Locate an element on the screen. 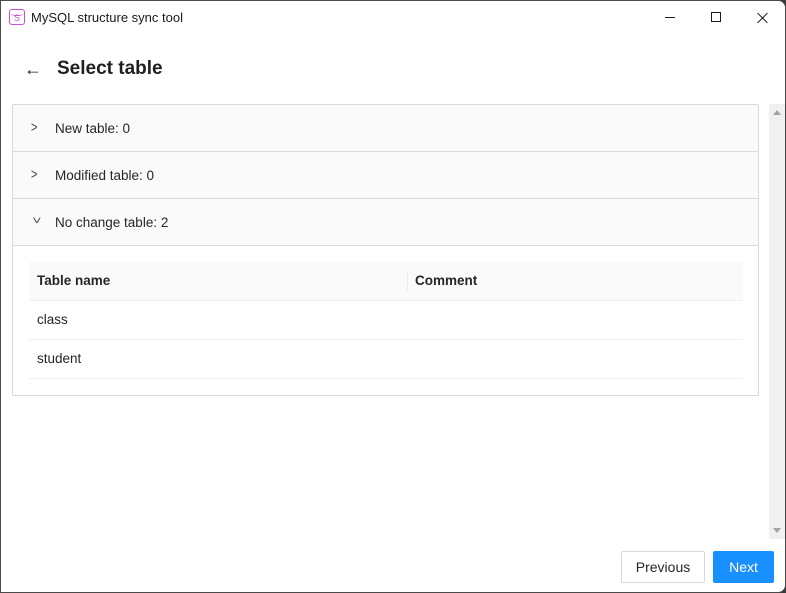 This screenshot has width=786, height=593. vertical-scrollbar is located at coordinates (777, 321).